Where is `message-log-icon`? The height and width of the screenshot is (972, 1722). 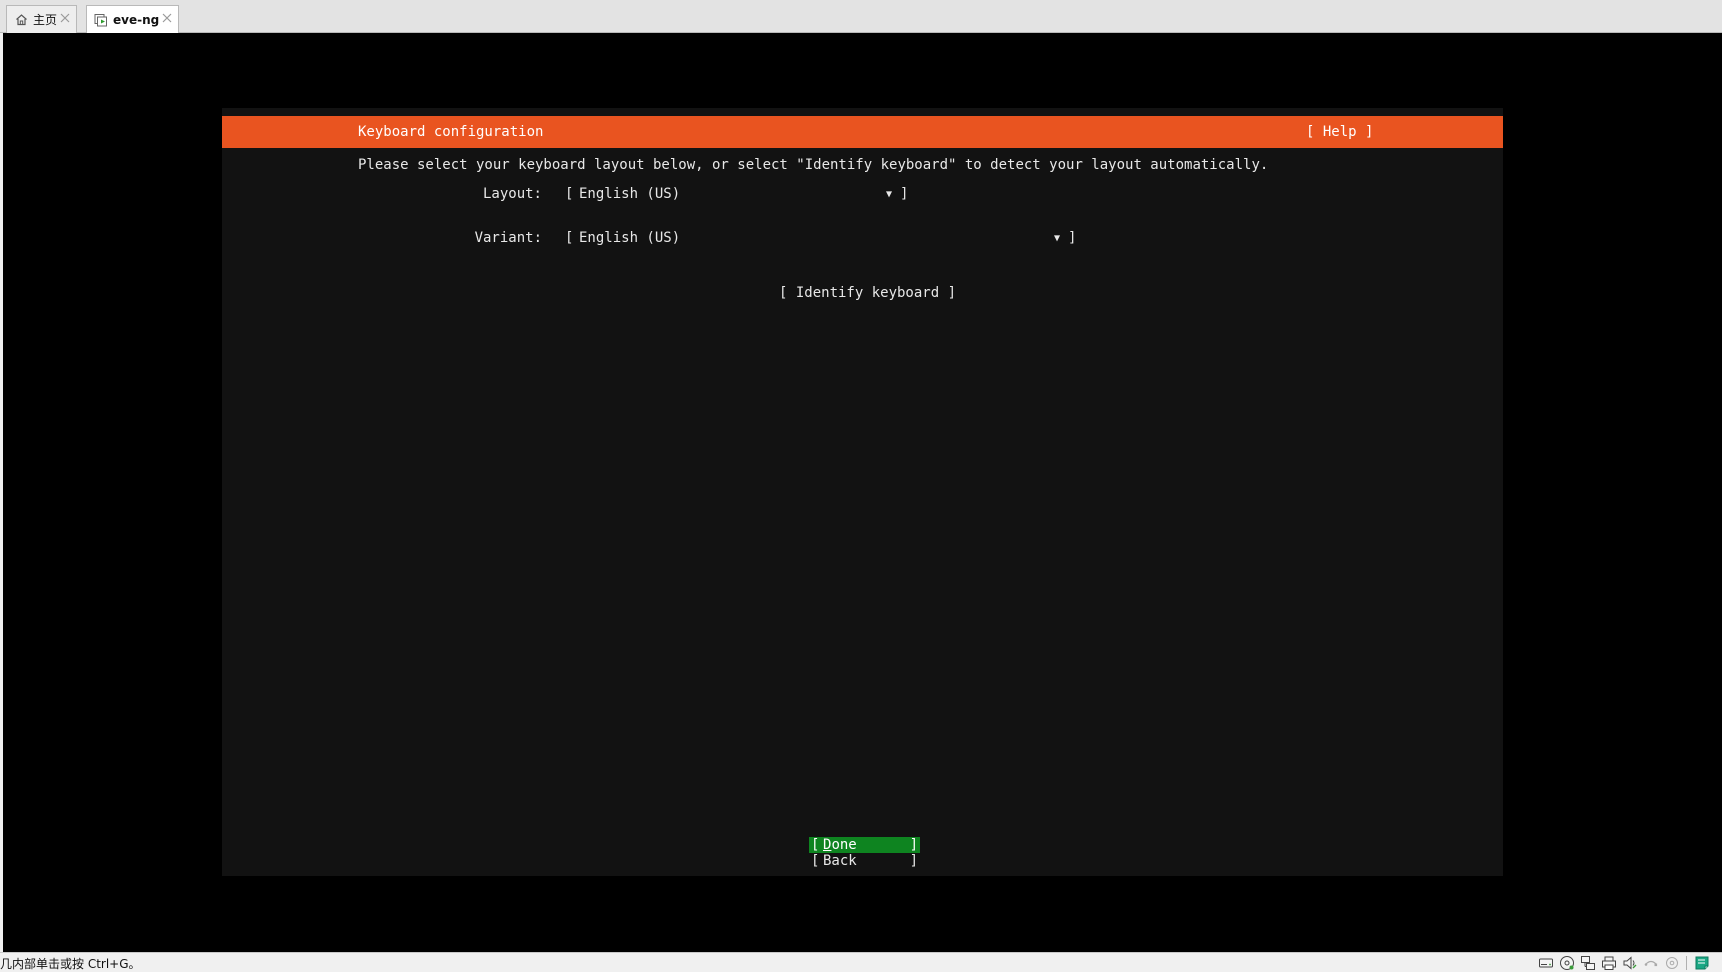 message-log-icon is located at coordinates (1702, 963).